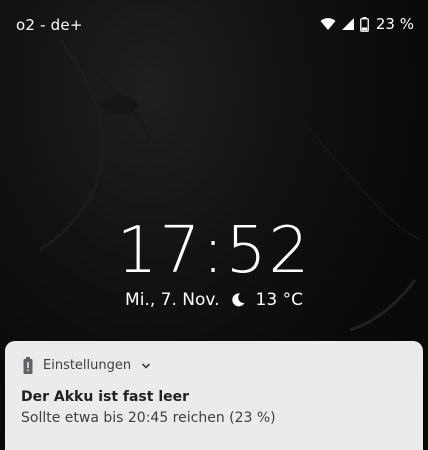 Image resolution: width=428 pixels, height=450 pixels. What do you see at coordinates (172, 300) in the screenshot?
I see `lockscreen-date: Mi., 7. Nov.` at bounding box center [172, 300].